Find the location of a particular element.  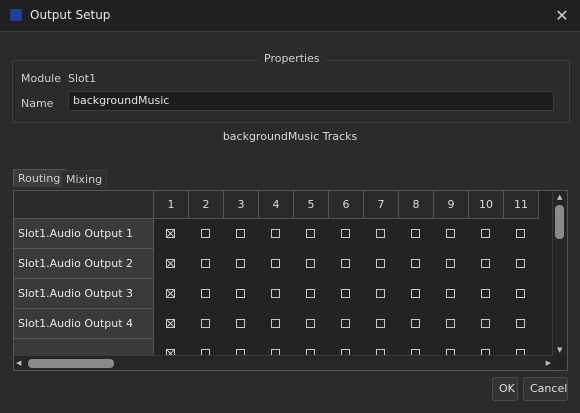

tracks-title: backgroundMusic Tracks is located at coordinates (290, 136).